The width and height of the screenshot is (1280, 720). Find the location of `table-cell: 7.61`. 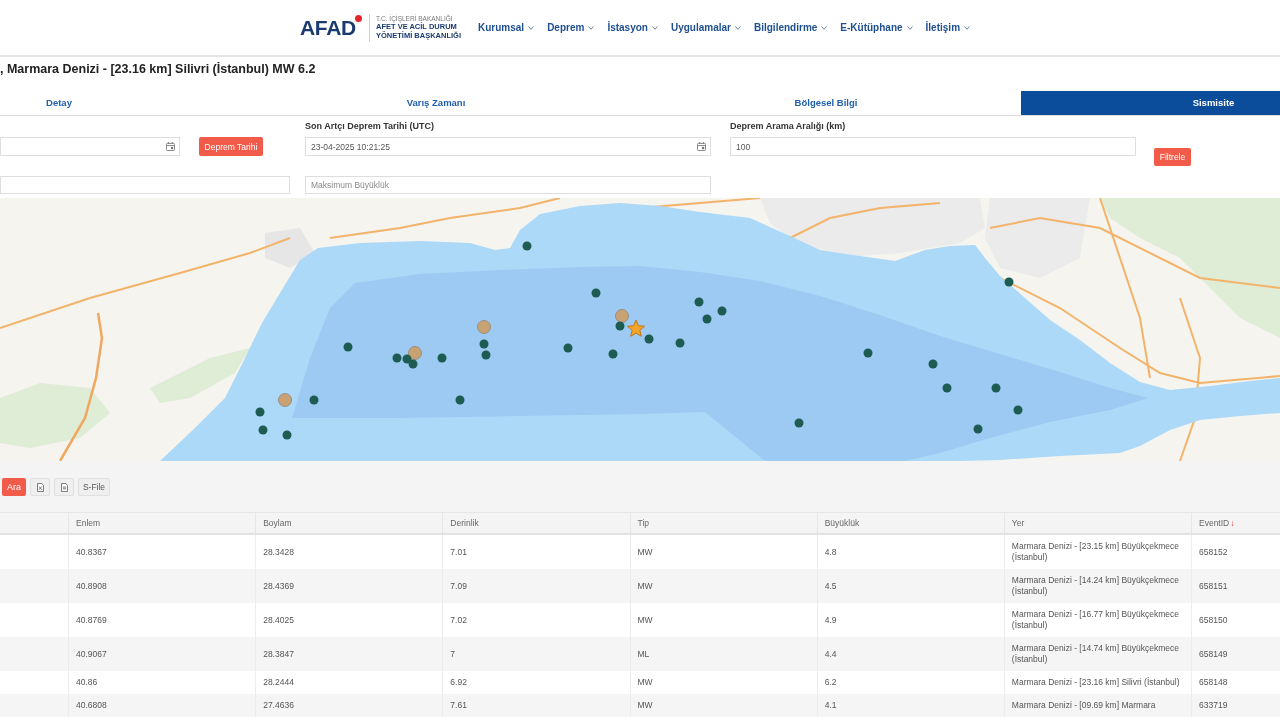

table-cell: 7.61 is located at coordinates (536, 705).